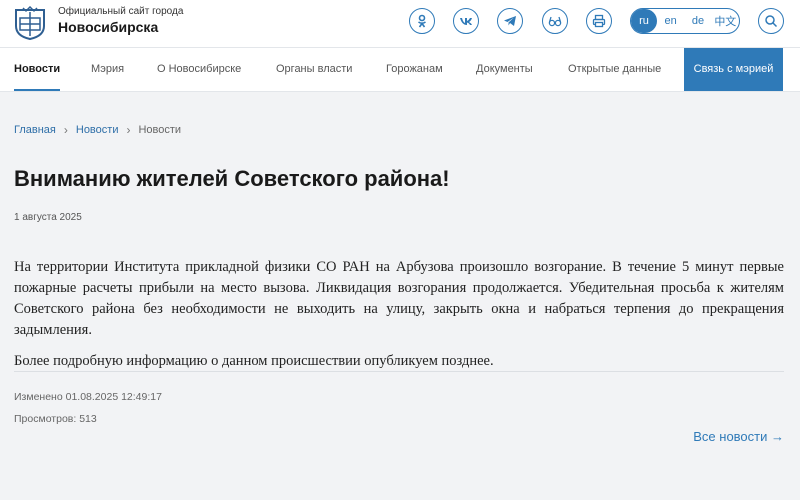 This screenshot has height=500, width=800. Describe the element at coordinates (670, 21) in the screenshot. I see `lang-en: en` at that location.